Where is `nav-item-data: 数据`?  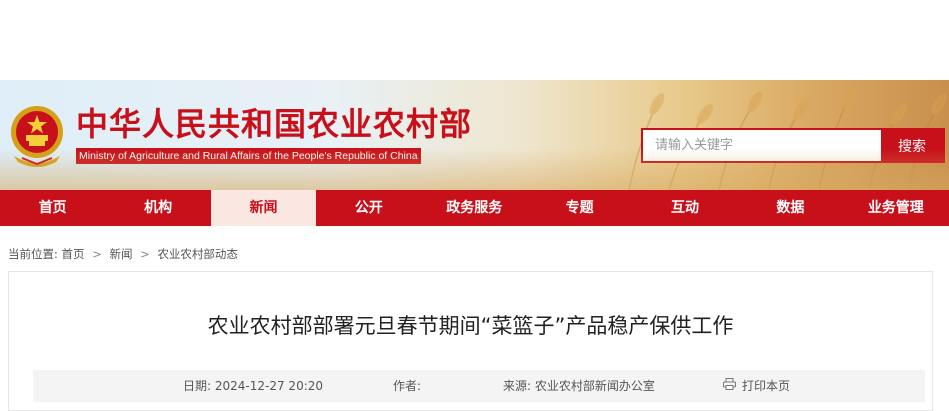
nav-item-data: 数据 is located at coordinates (790, 208).